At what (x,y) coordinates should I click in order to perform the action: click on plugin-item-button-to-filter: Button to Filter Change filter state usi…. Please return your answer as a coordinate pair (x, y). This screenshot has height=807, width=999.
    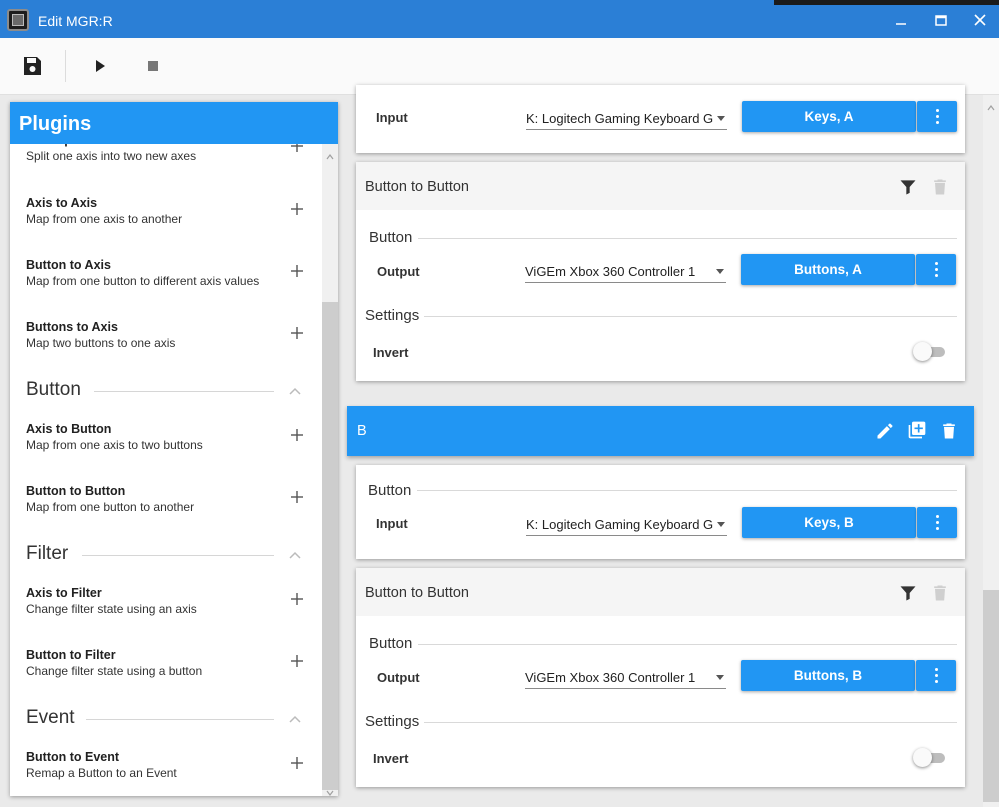
    Looking at the image, I should click on (171, 668).